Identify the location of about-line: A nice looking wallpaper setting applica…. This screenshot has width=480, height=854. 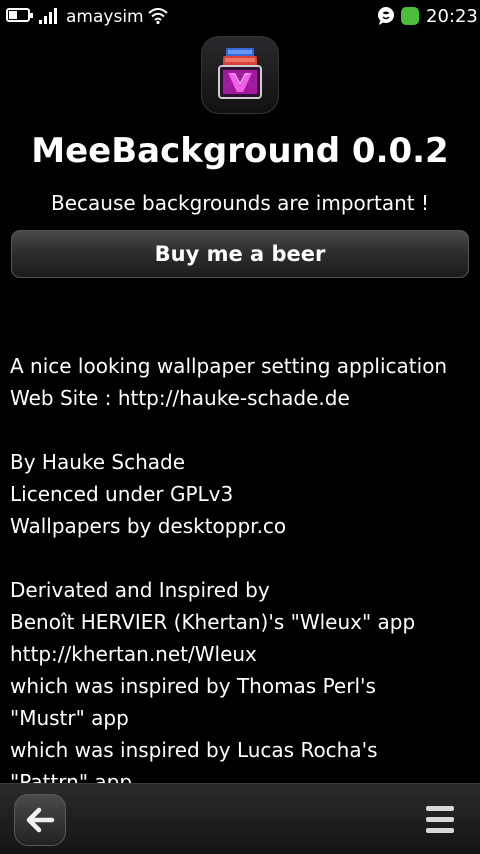
(229, 366).